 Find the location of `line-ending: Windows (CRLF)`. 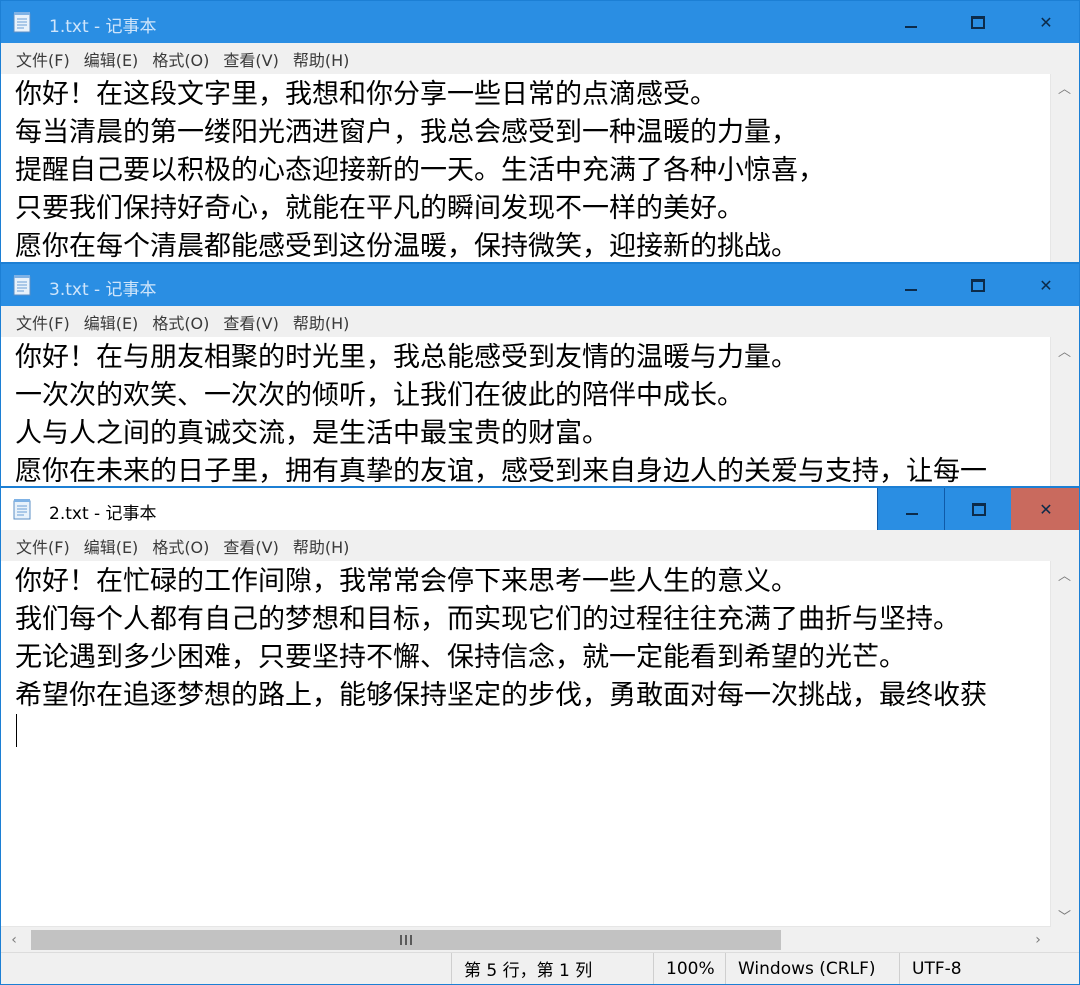

line-ending: Windows (CRLF) is located at coordinates (800, 968).